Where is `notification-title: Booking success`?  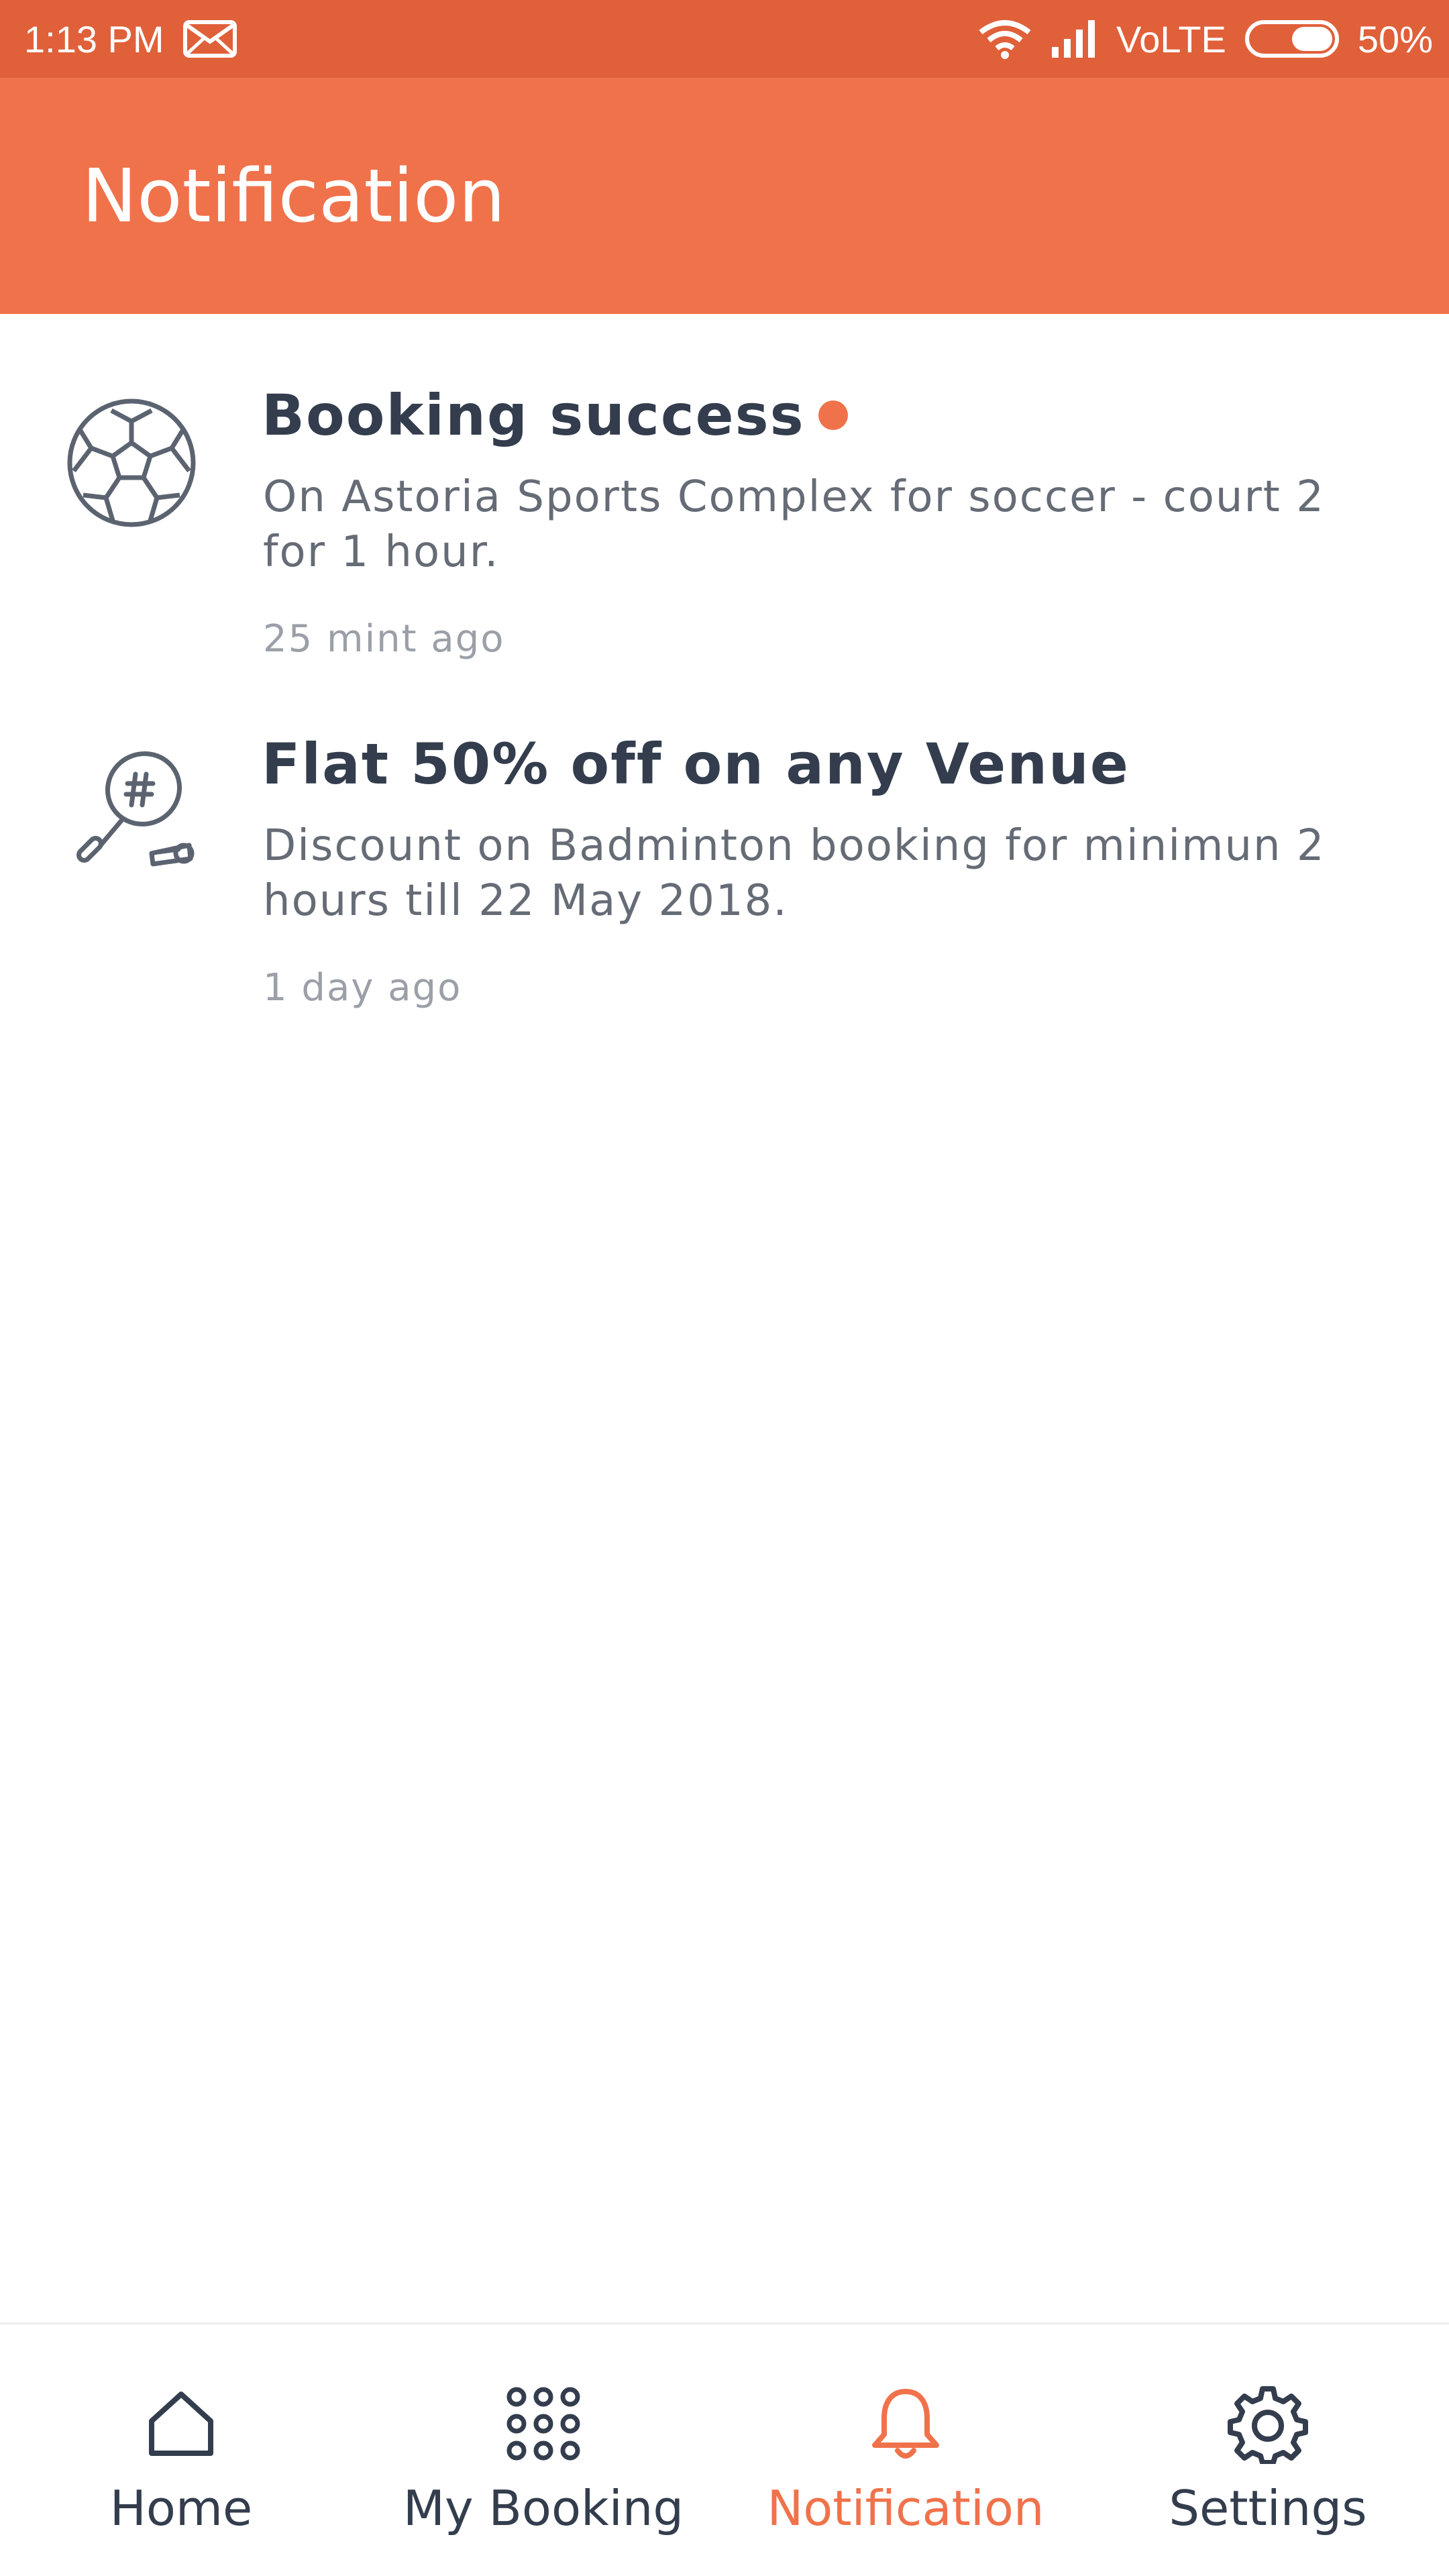
notification-title: Booking success is located at coordinates (555, 415).